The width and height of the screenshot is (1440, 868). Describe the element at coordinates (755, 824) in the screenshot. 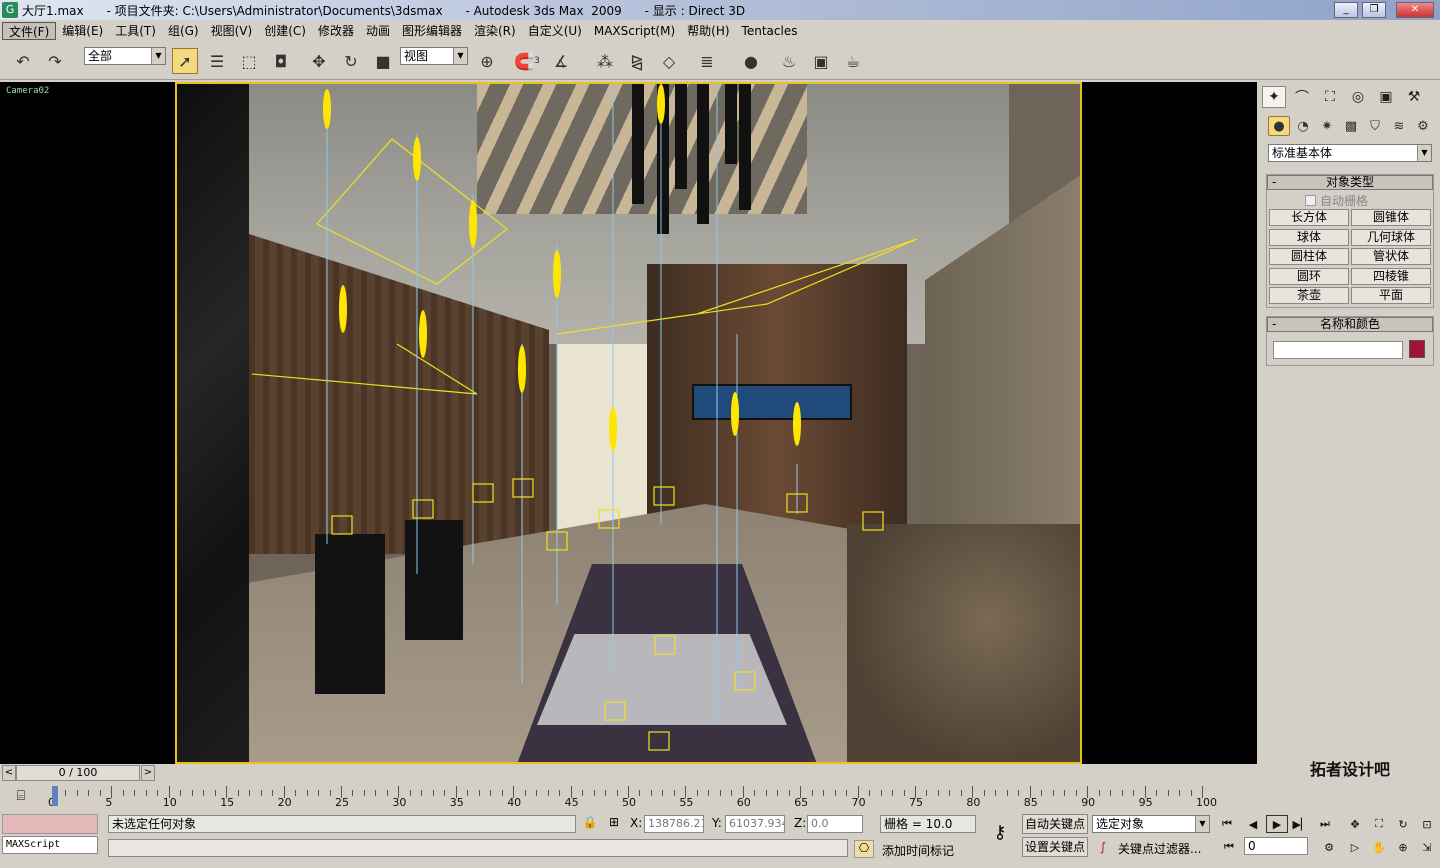

I see `y-coordinate-field: 61037.934` at that location.